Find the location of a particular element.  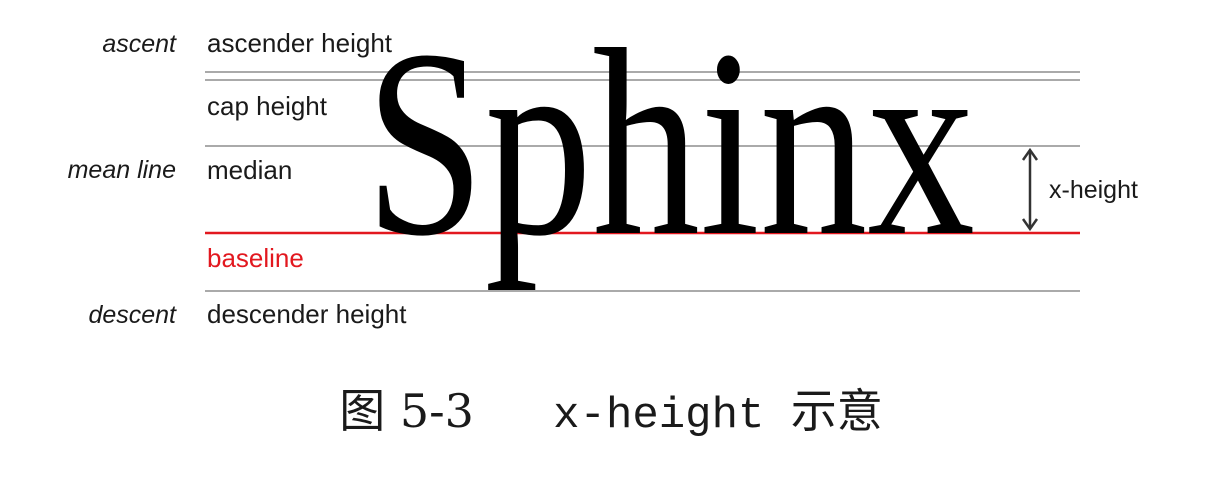

median-label: median is located at coordinates (249, 170).